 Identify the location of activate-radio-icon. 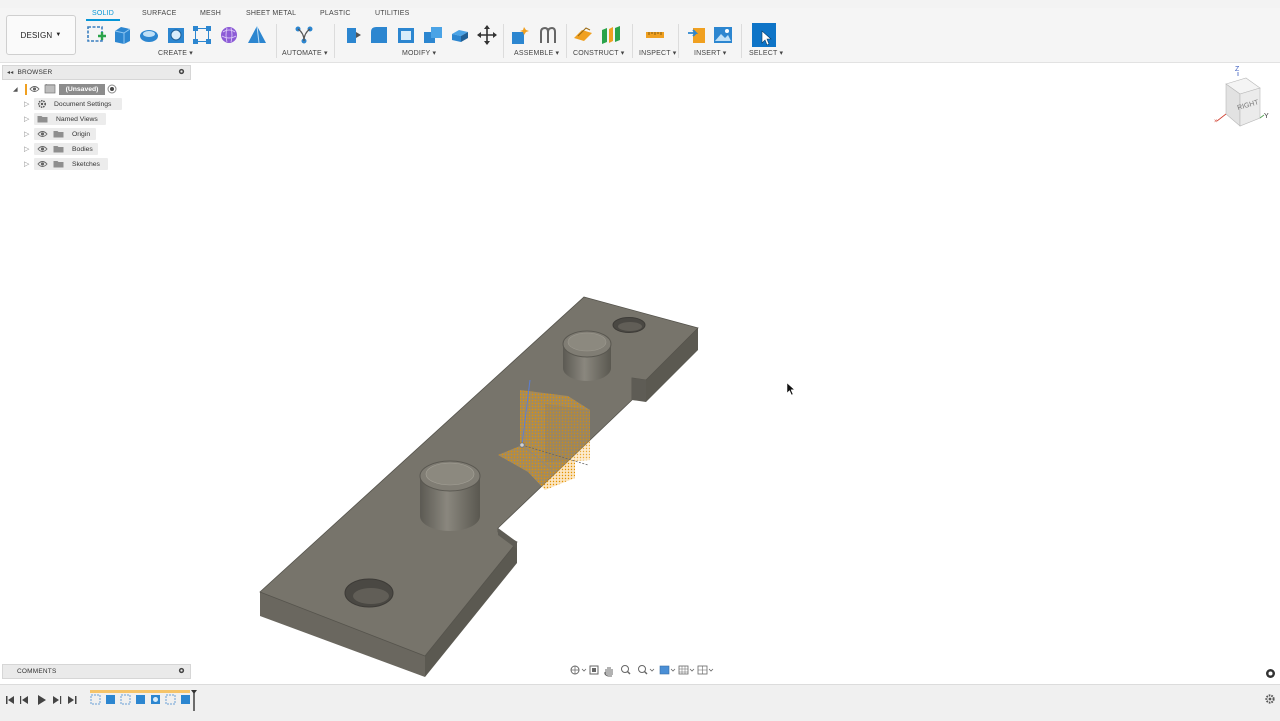
(112, 89).